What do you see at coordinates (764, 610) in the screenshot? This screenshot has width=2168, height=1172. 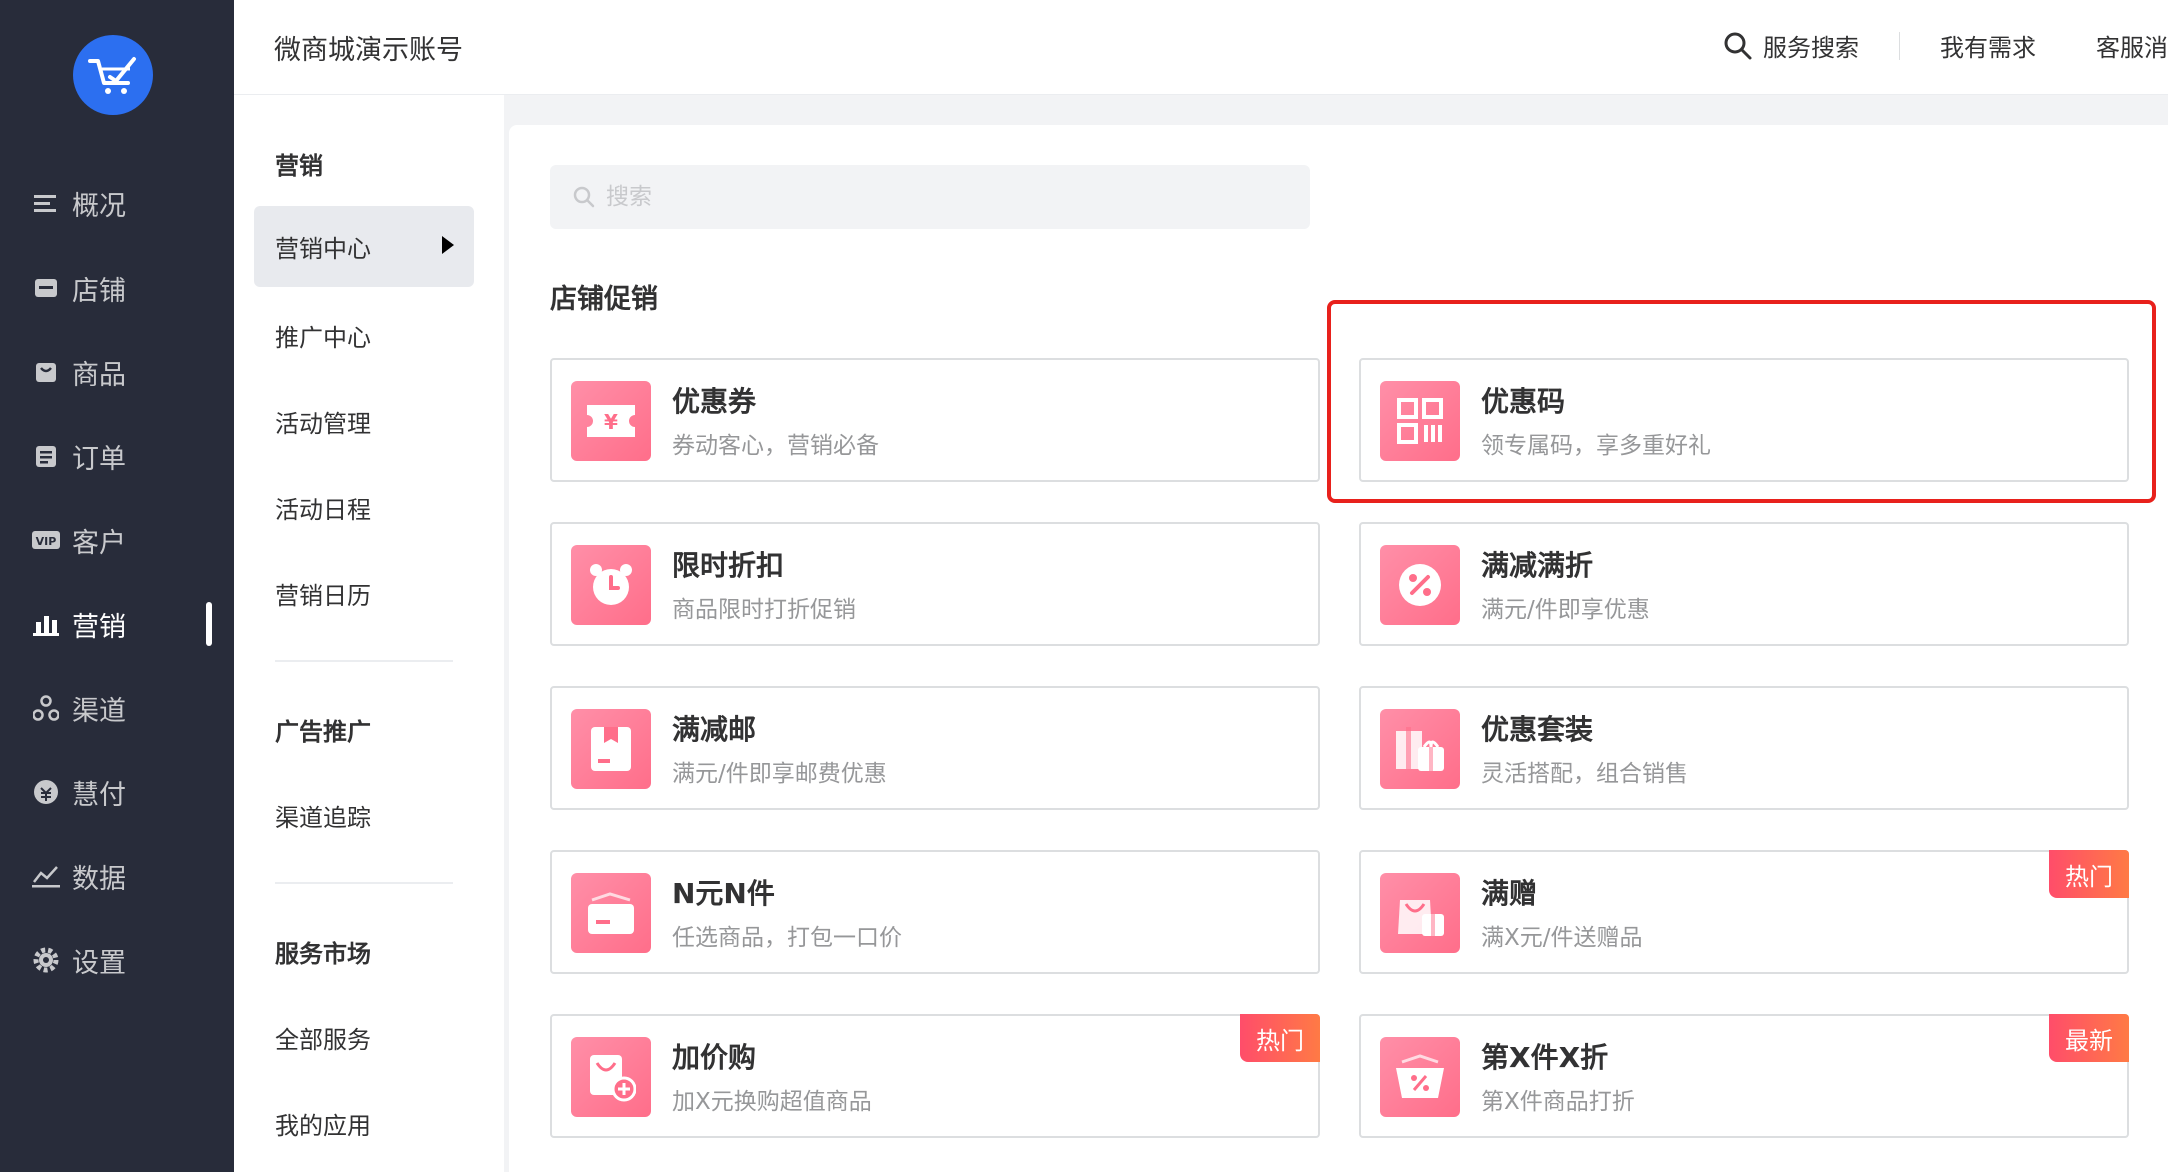 I see `card-desc: 商品限时打折促销` at bounding box center [764, 610].